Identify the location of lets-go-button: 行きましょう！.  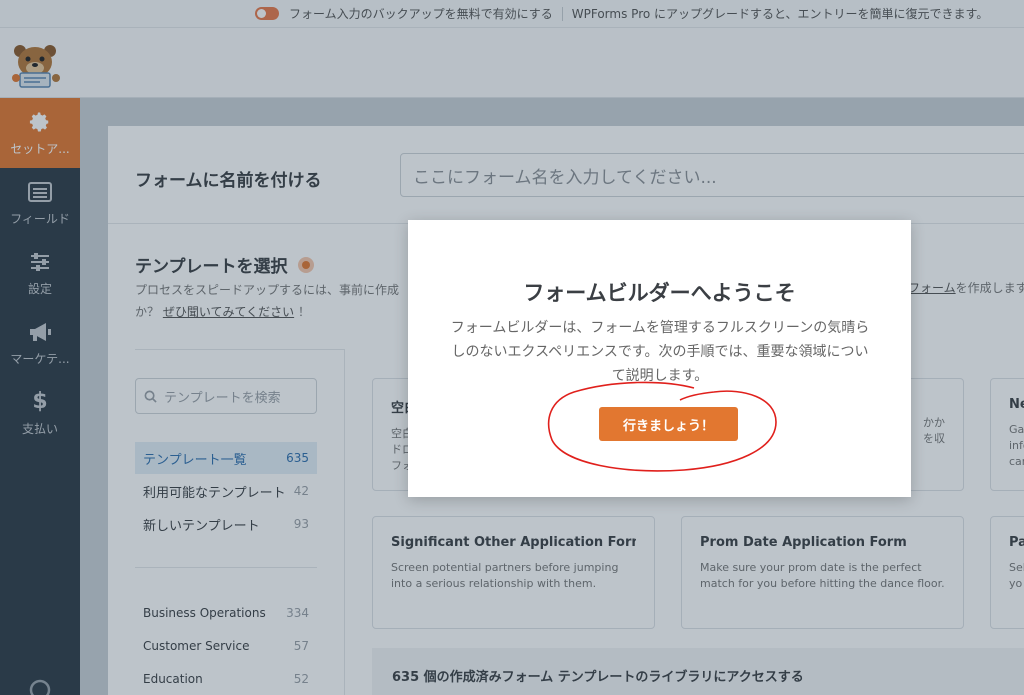
(668, 424).